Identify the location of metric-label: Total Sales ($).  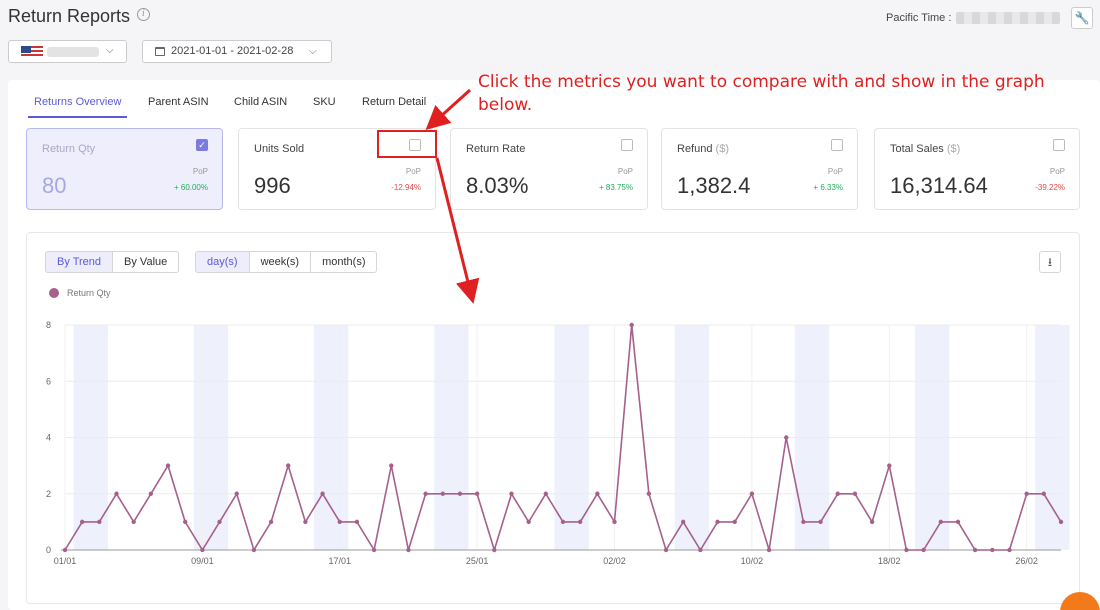
(925, 149).